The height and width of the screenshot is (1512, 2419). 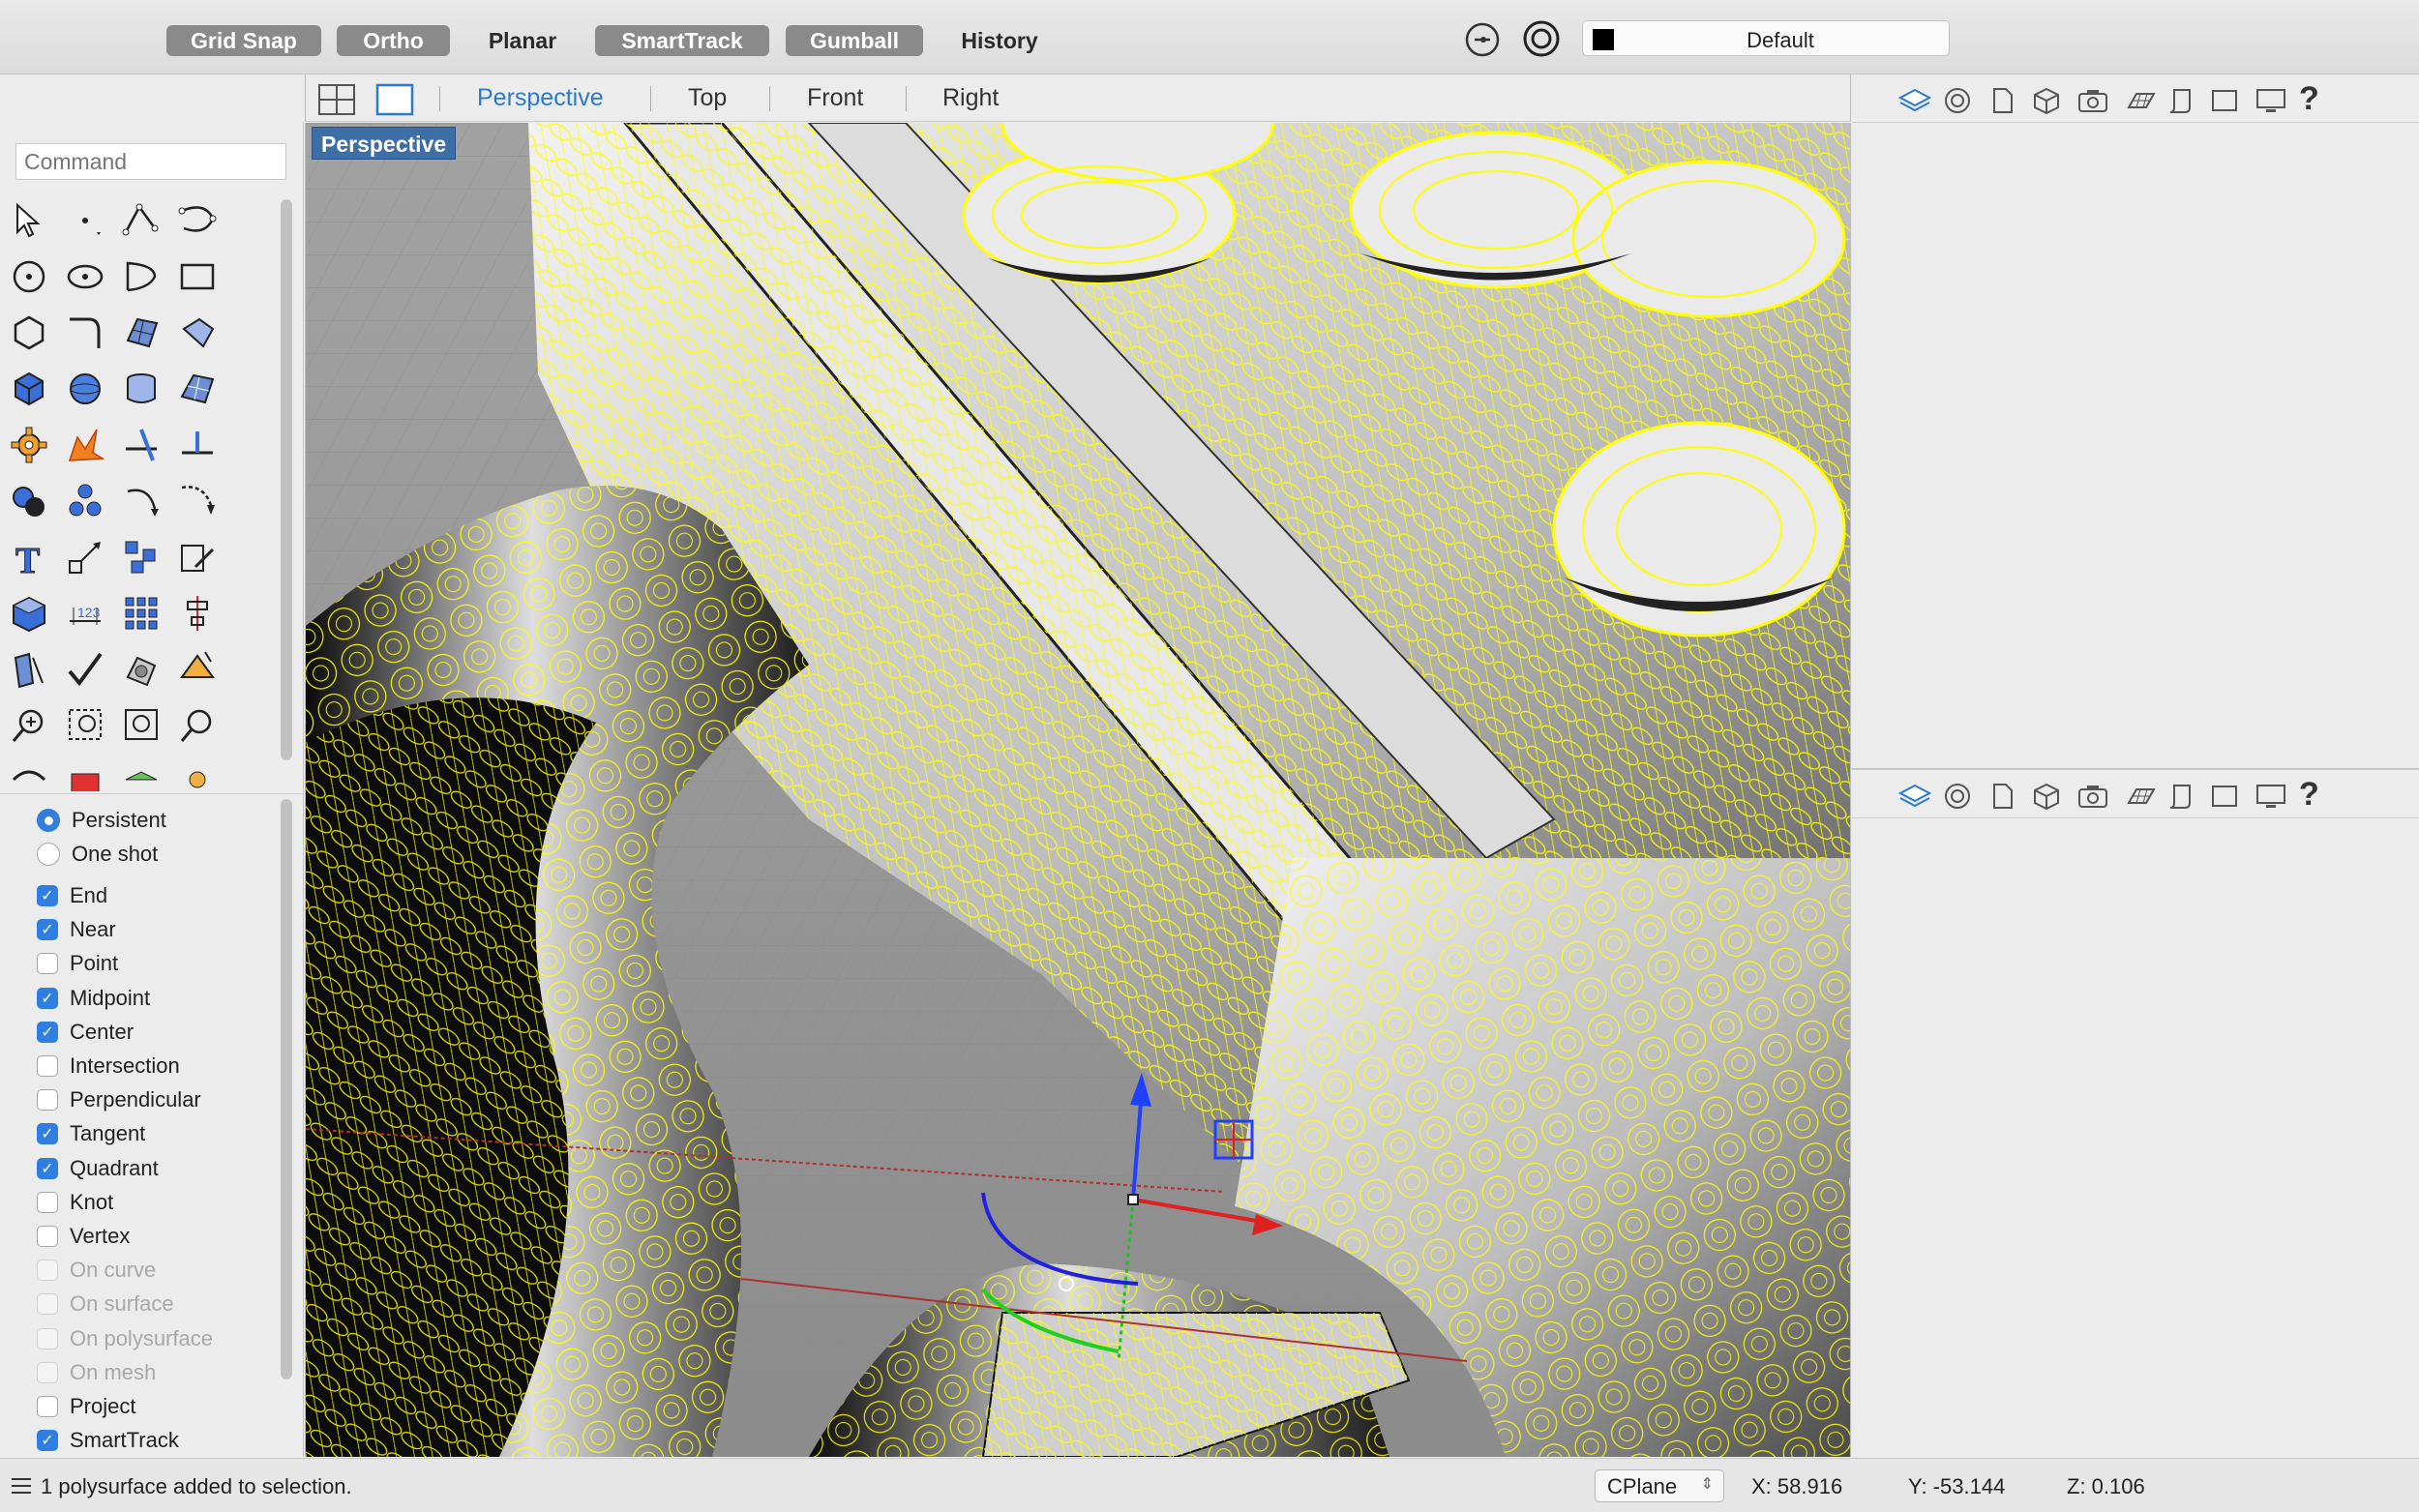 What do you see at coordinates (394, 40) in the screenshot?
I see `ortho-button: Ortho` at bounding box center [394, 40].